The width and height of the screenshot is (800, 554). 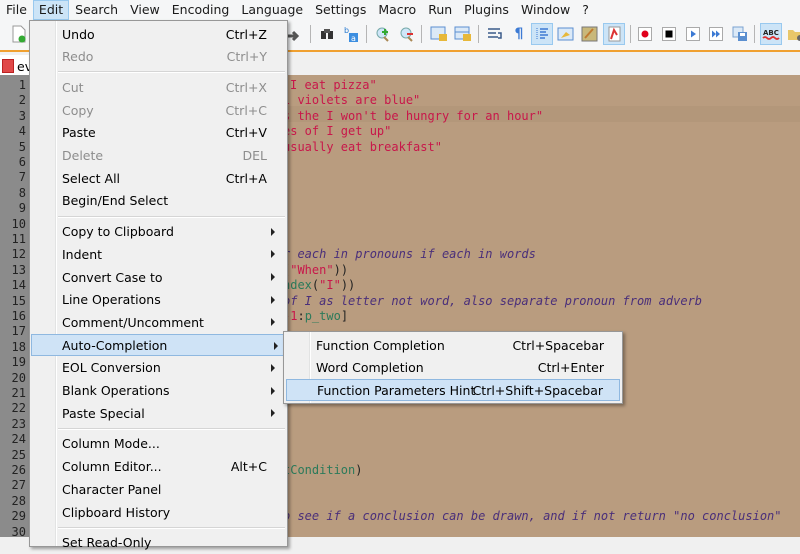 What do you see at coordinates (116, 512) in the screenshot?
I see `menu-item-label: Clipboard History` at bounding box center [116, 512].